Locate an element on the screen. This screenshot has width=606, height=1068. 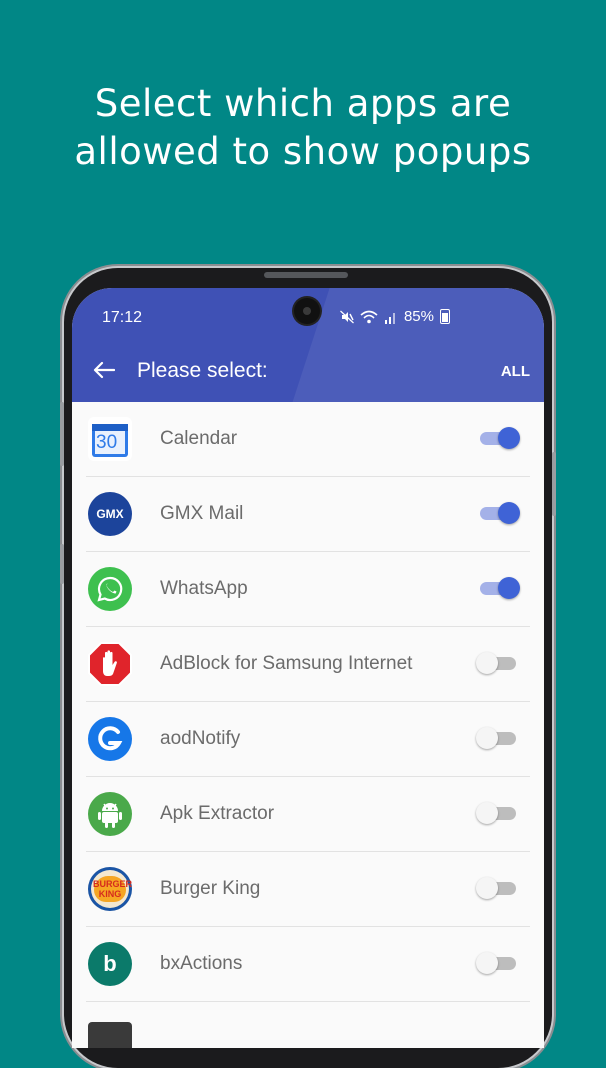
app-name: GMX Mail is located at coordinates (202, 513).